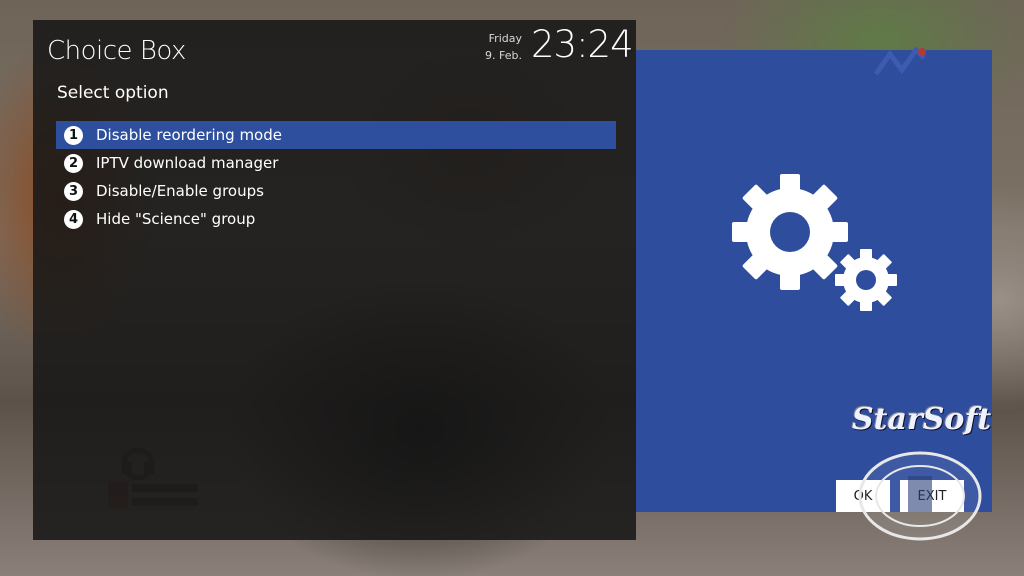 The image size is (1024, 576). Describe the element at coordinates (73, 135) in the screenshot. I see `number-1-icon: 1` at that location.